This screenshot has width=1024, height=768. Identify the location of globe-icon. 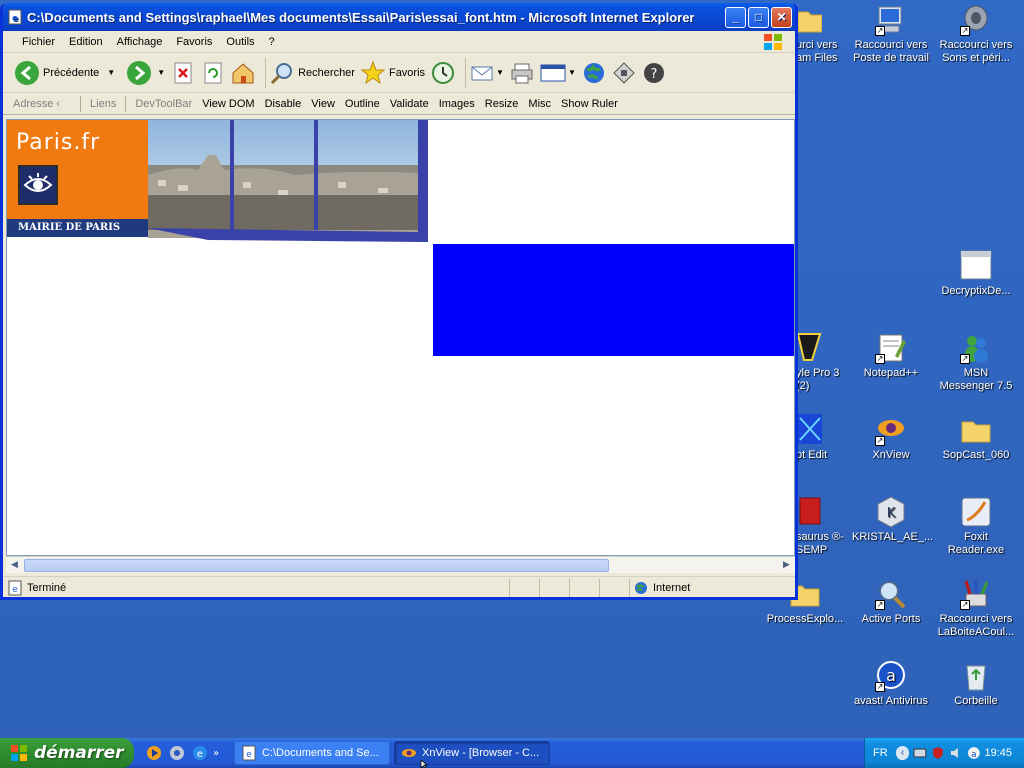
(594, 73).